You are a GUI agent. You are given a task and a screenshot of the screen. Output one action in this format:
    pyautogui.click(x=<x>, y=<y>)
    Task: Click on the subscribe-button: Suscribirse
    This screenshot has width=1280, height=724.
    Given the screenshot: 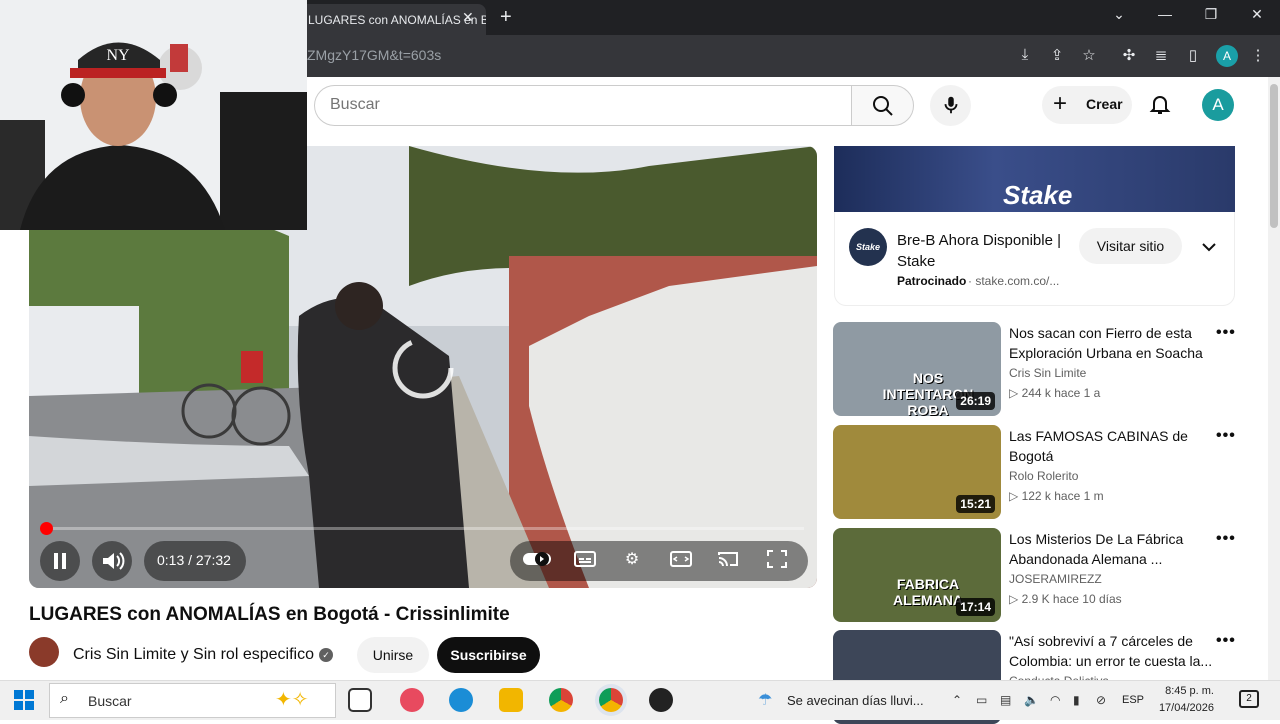 What is the action you would take?
    pyautogui.click(x=488, y=655)
    